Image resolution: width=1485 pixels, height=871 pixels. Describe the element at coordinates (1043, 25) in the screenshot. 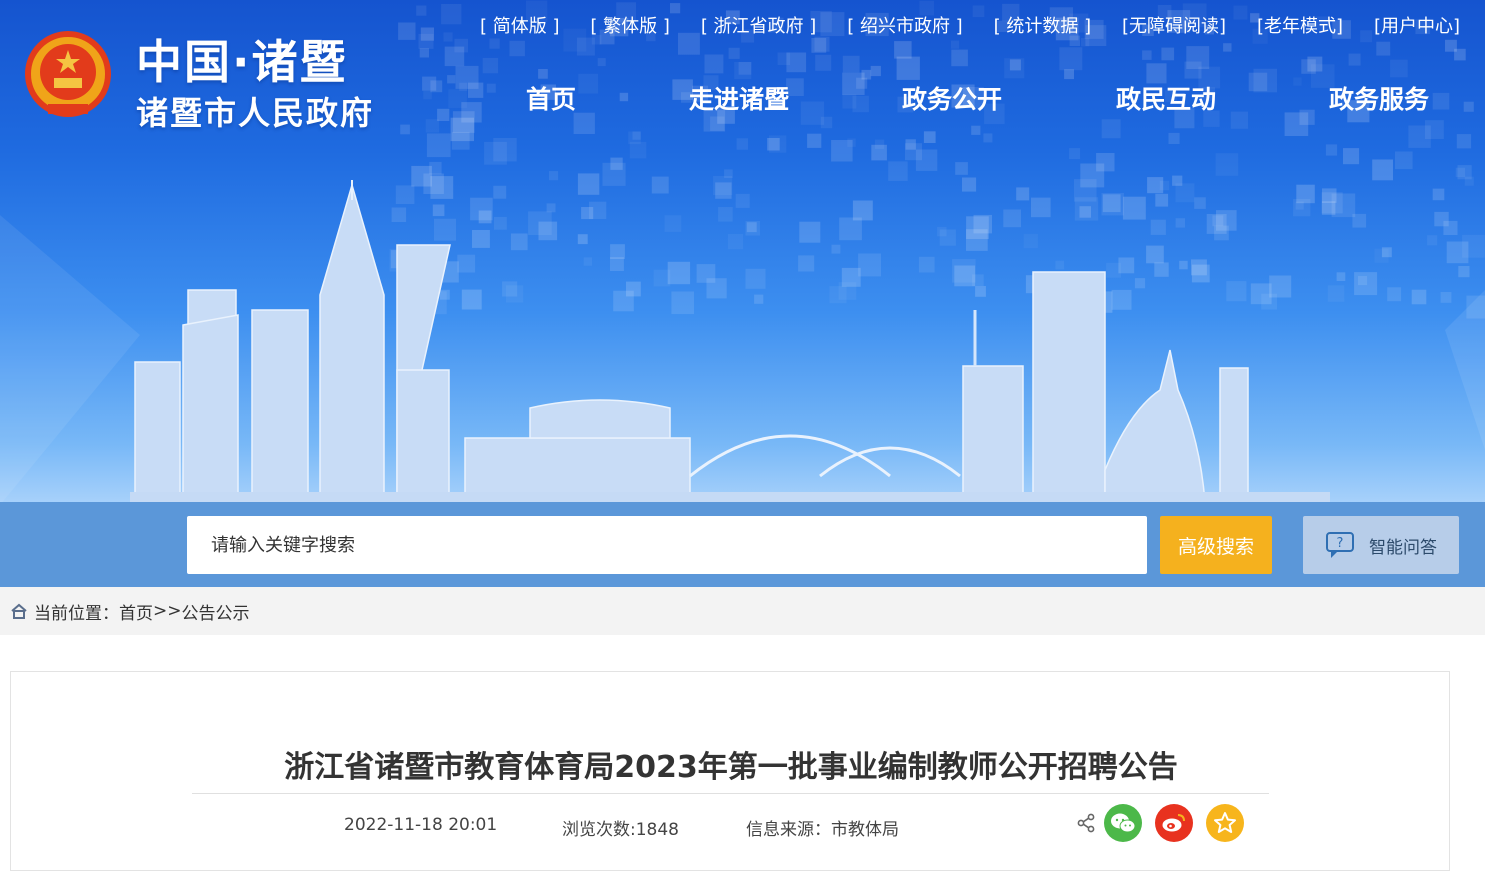

I see `link-statistics: [ 统计数据 ]` at that location.